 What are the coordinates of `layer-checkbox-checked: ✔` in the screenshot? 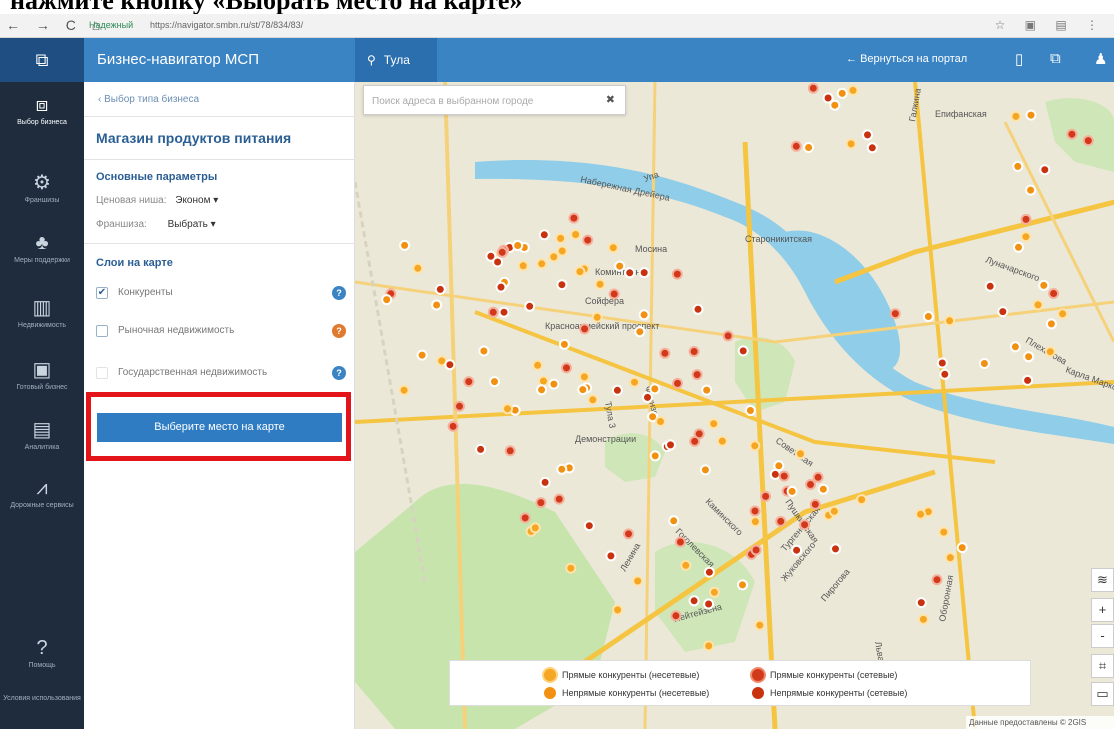 It's located at (102, 293).